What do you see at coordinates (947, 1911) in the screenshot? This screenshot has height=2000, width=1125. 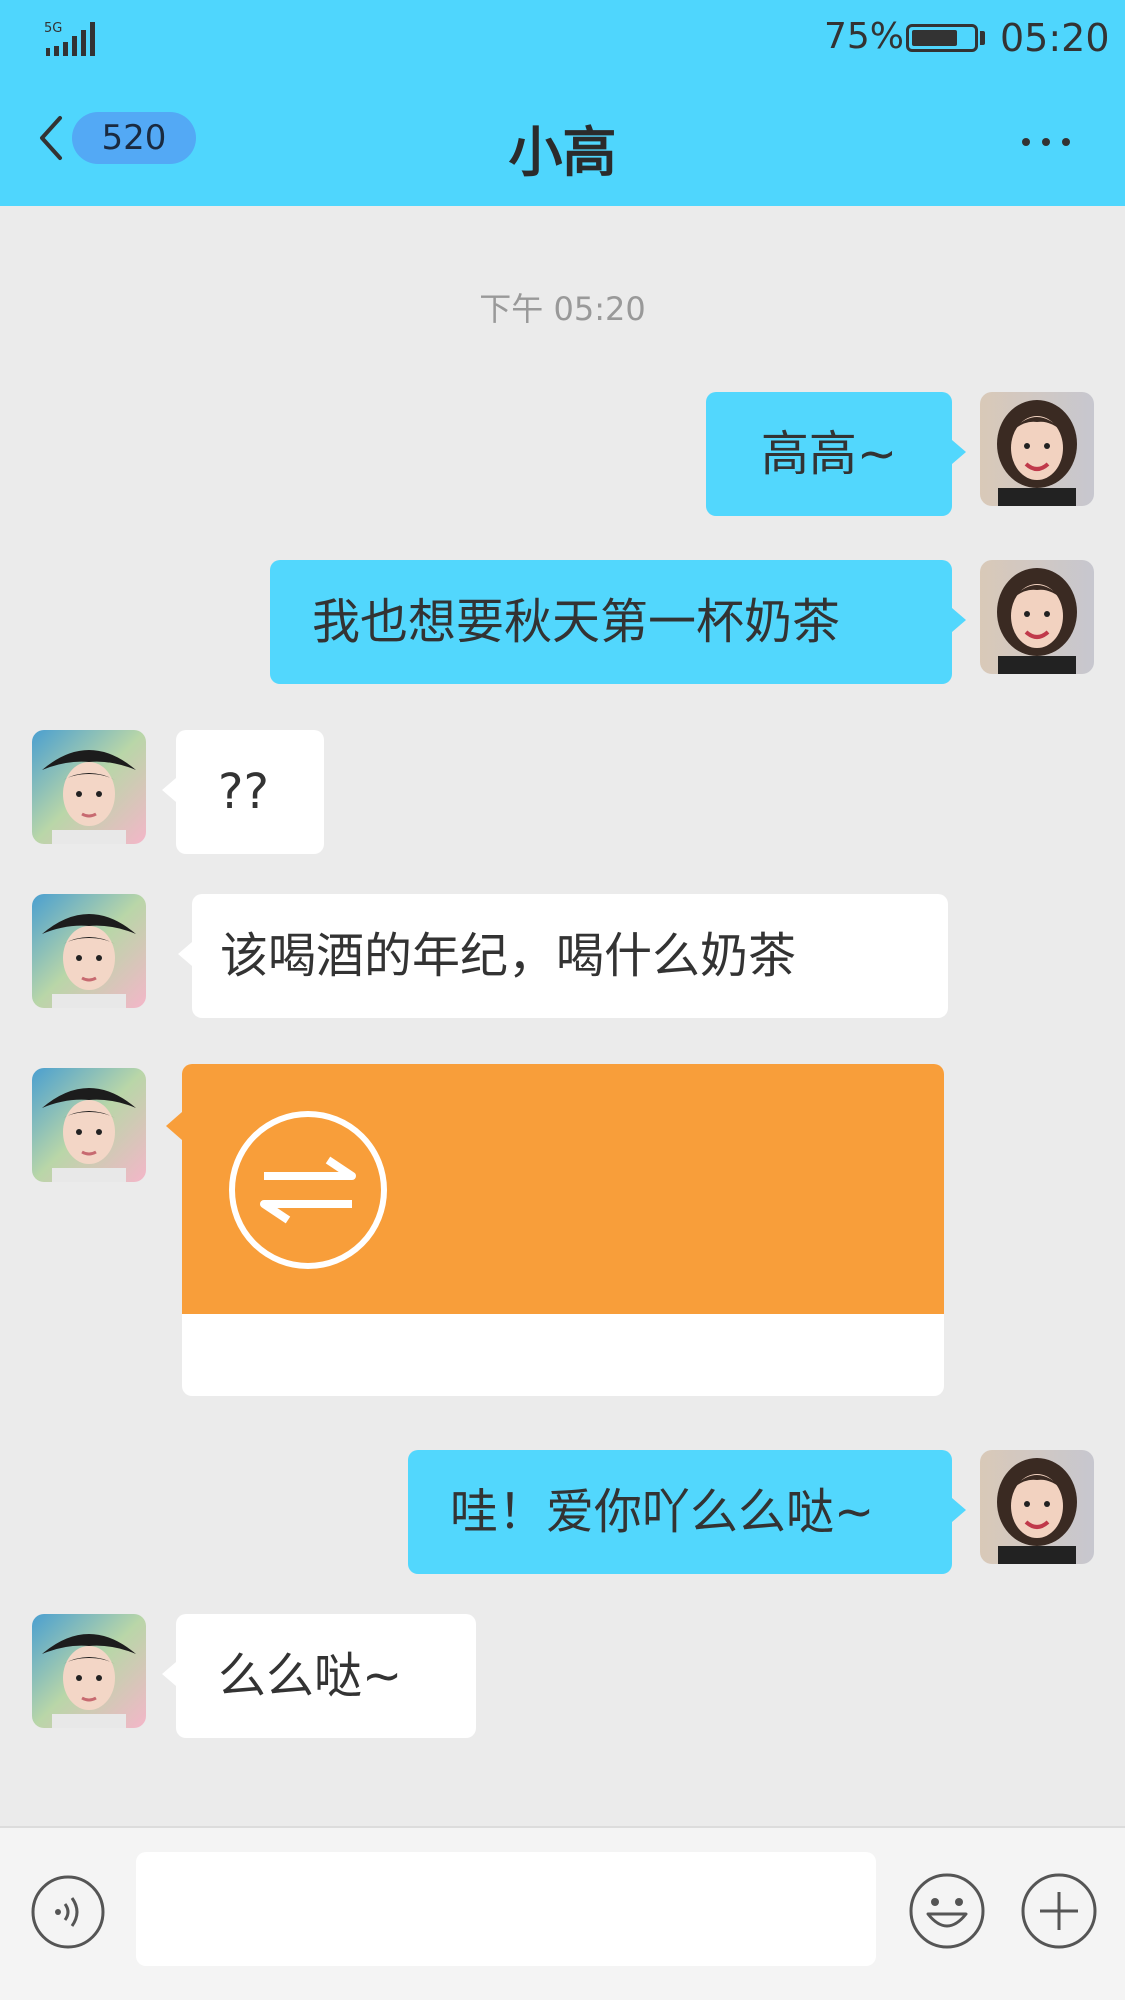 I see `emoji-smile-icon` at bounding box center [947, 1911].